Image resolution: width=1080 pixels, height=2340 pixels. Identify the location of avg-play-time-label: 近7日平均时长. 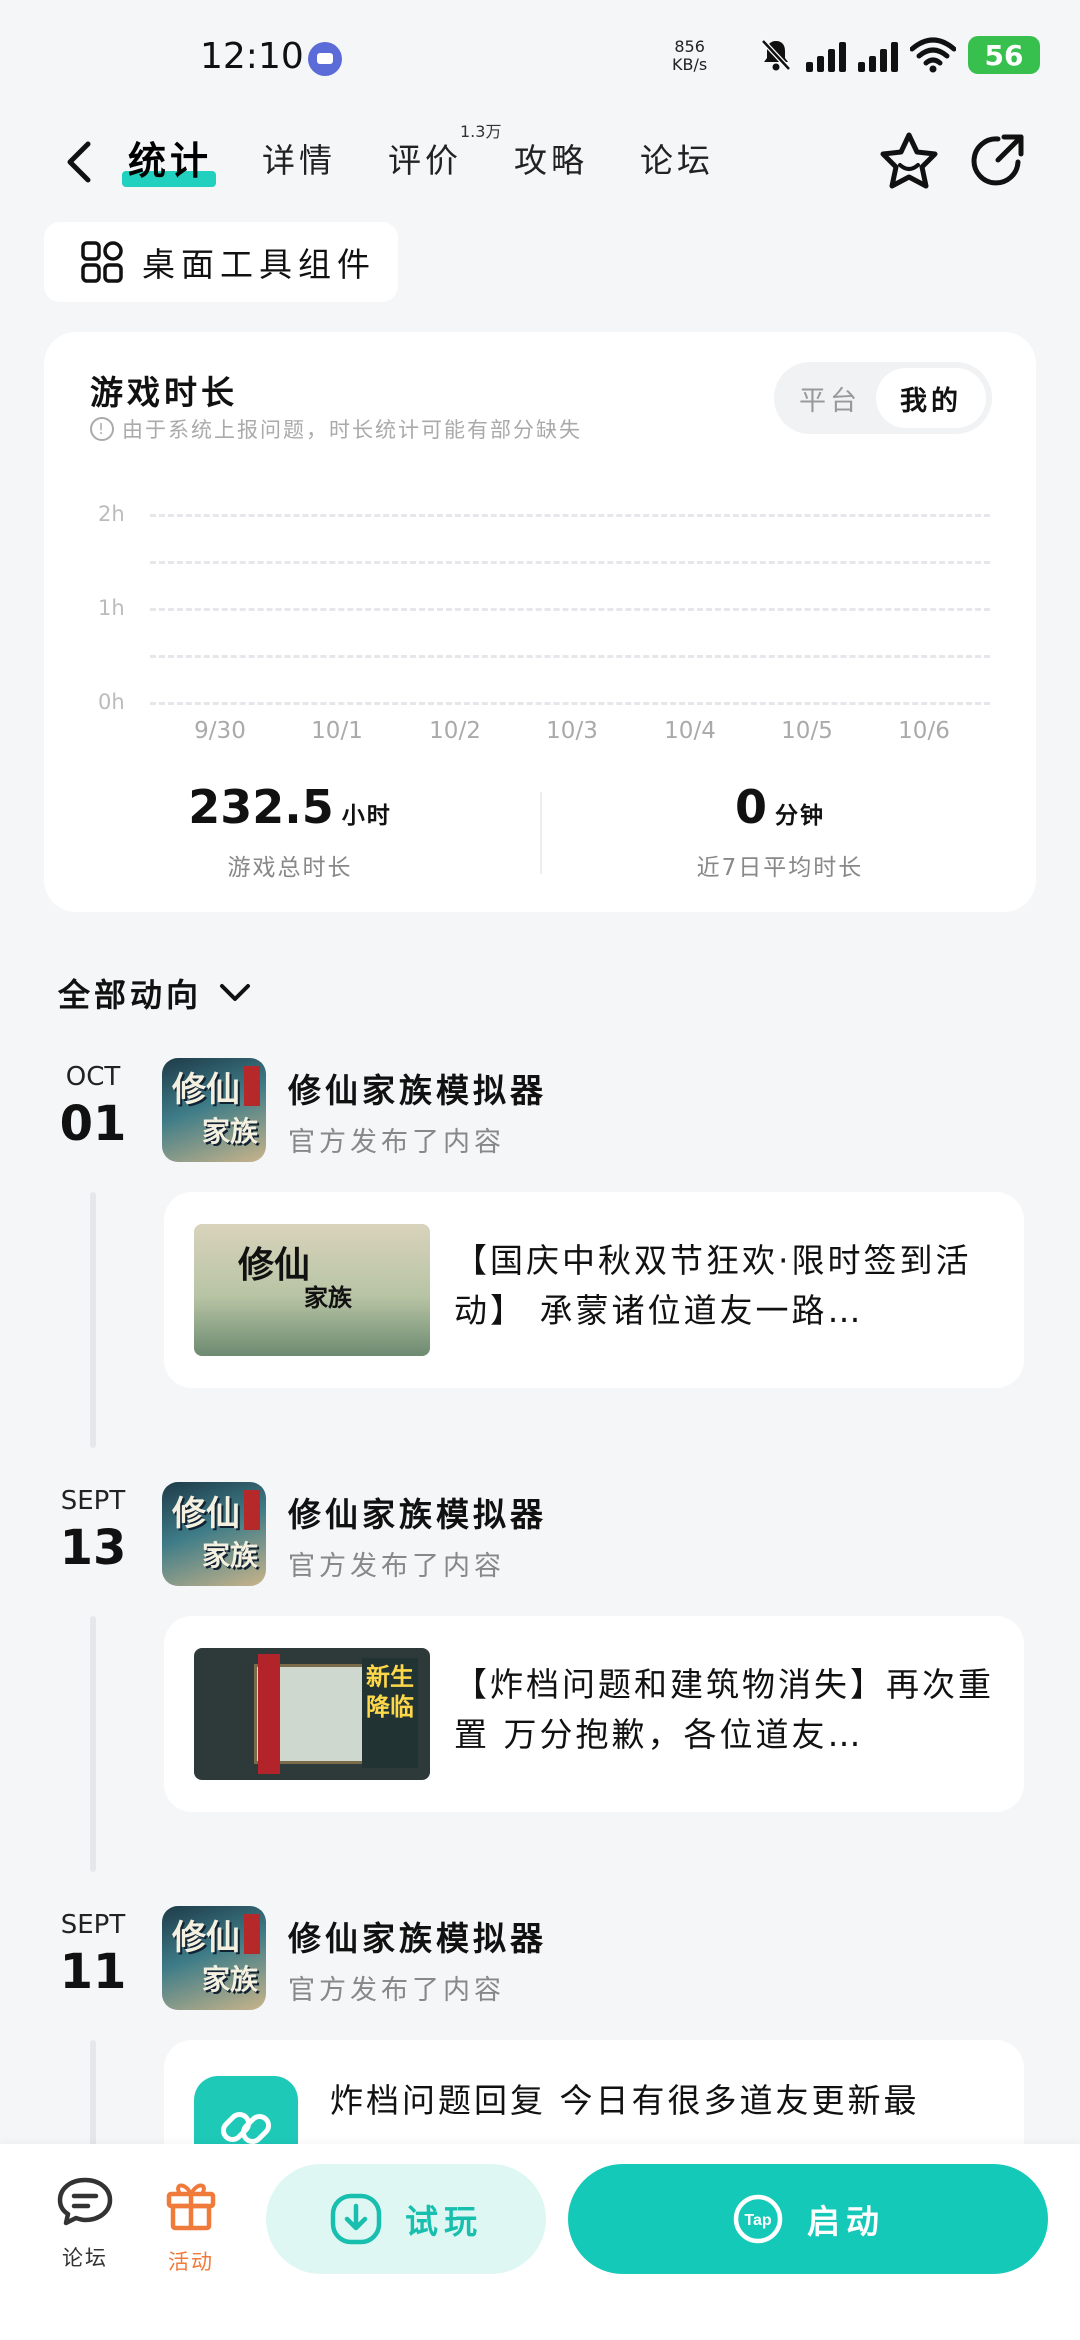
(780, 868).